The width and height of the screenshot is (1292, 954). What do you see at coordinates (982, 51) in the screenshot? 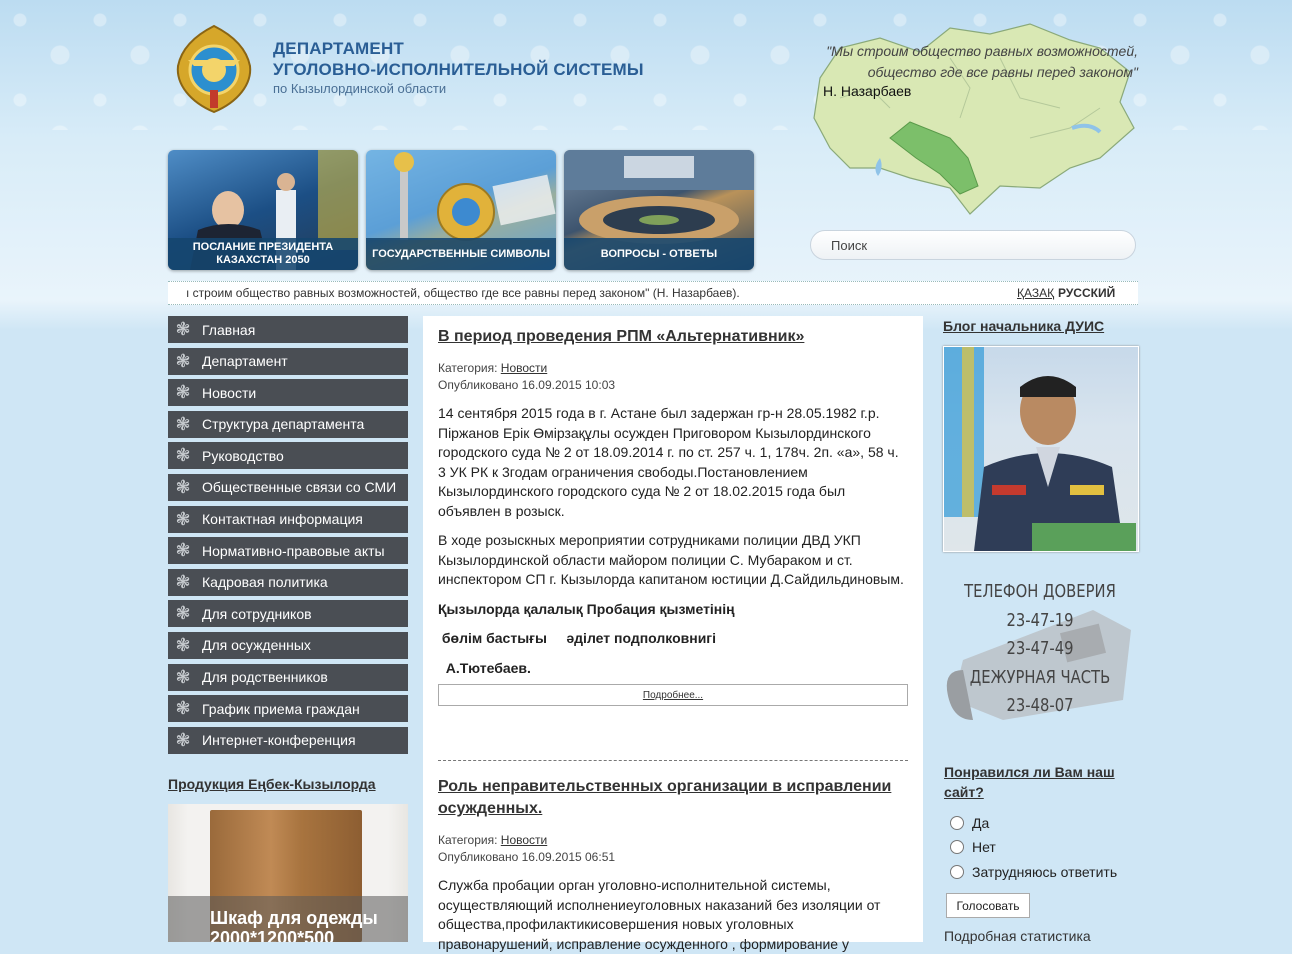
I see `quote-line-1: "Мы строим общество равных возможностей,` at bounding box center [982, 51].